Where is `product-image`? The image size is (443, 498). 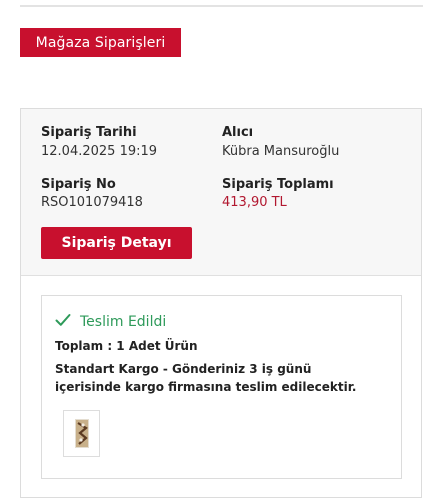
product-image is located at coordinates (81, 433).